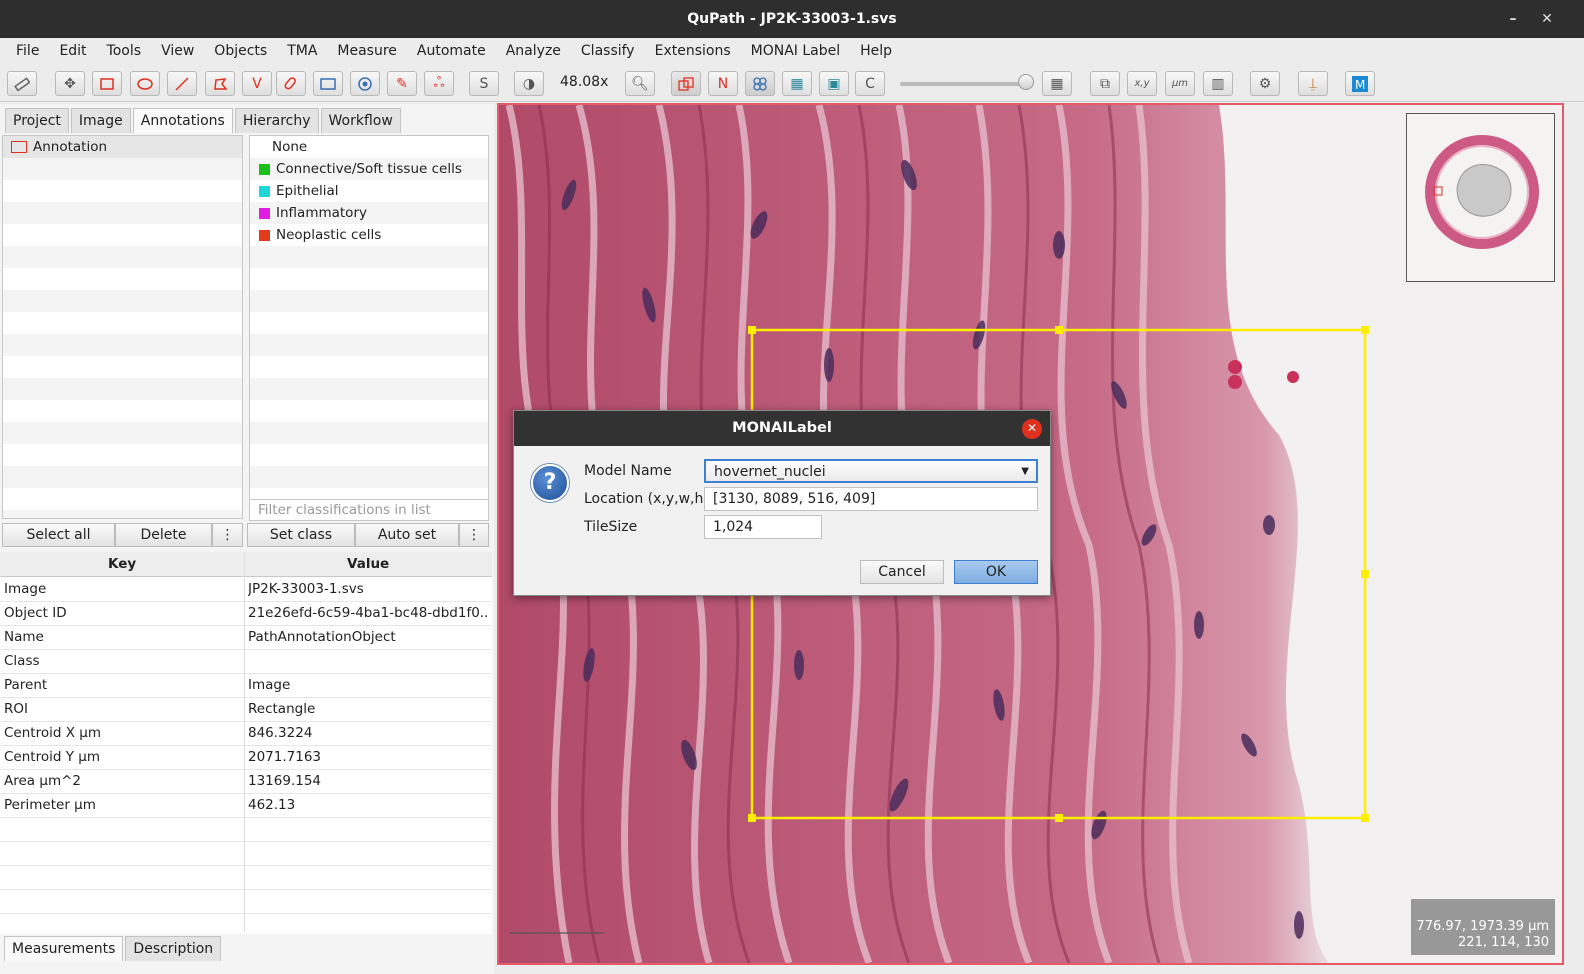 This screenshot has height=974, width=1584. Describe the element at coordinates (246, 710) in the screenshot. I see `table-row: ROI Rectangle` at that location.